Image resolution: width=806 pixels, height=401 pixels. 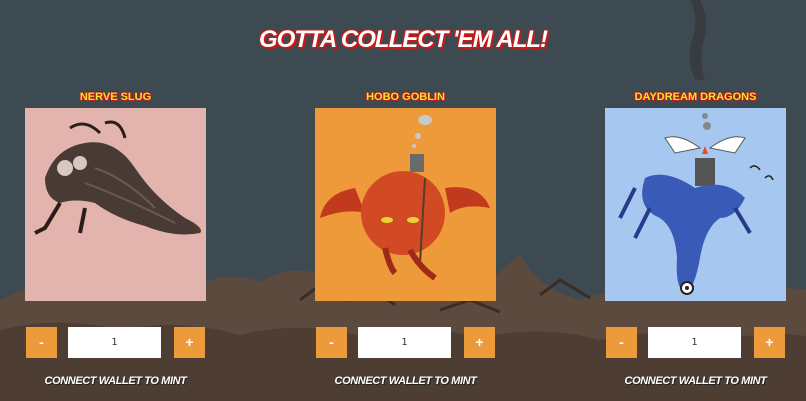 I want to click on hobo-goblin-illustration, so click(x=405, y=204).